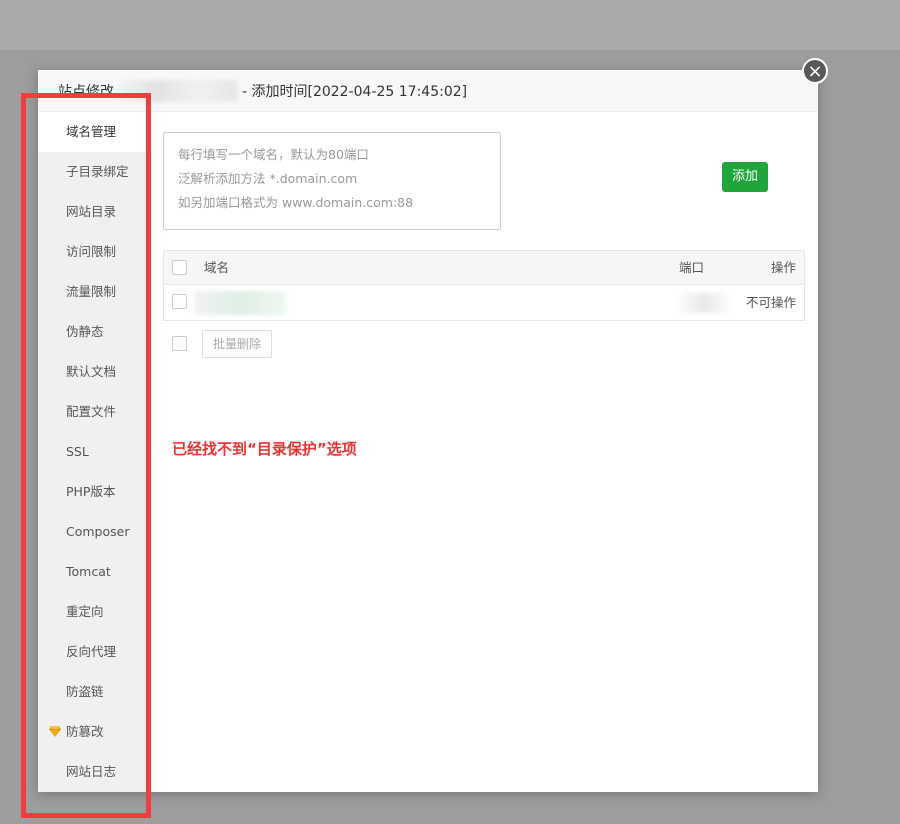 Image resolution: width=900 pixels, height=824 pixels. I want to click on column-header-port: 端口, so click(692, 267).